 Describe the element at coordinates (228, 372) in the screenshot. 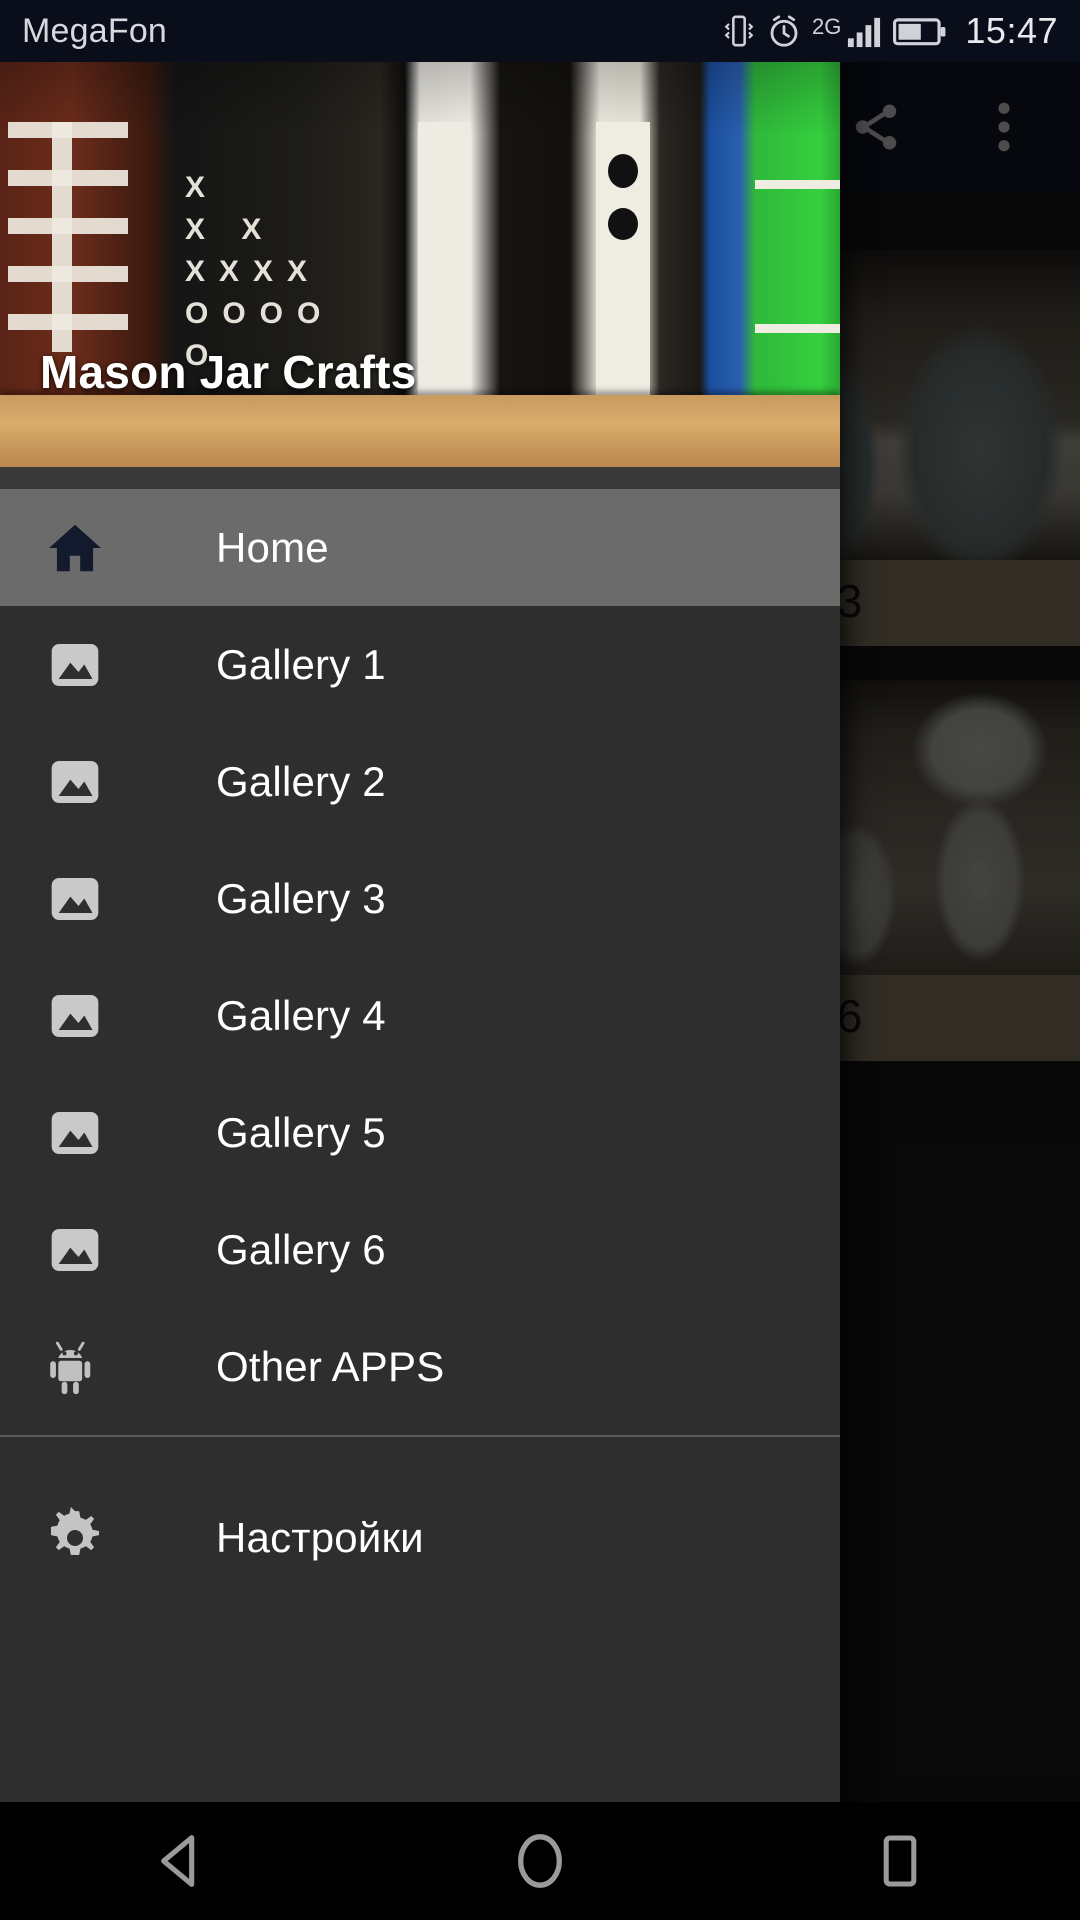

I see `drawer-header-title: Mason Jar Crafts` at that location.